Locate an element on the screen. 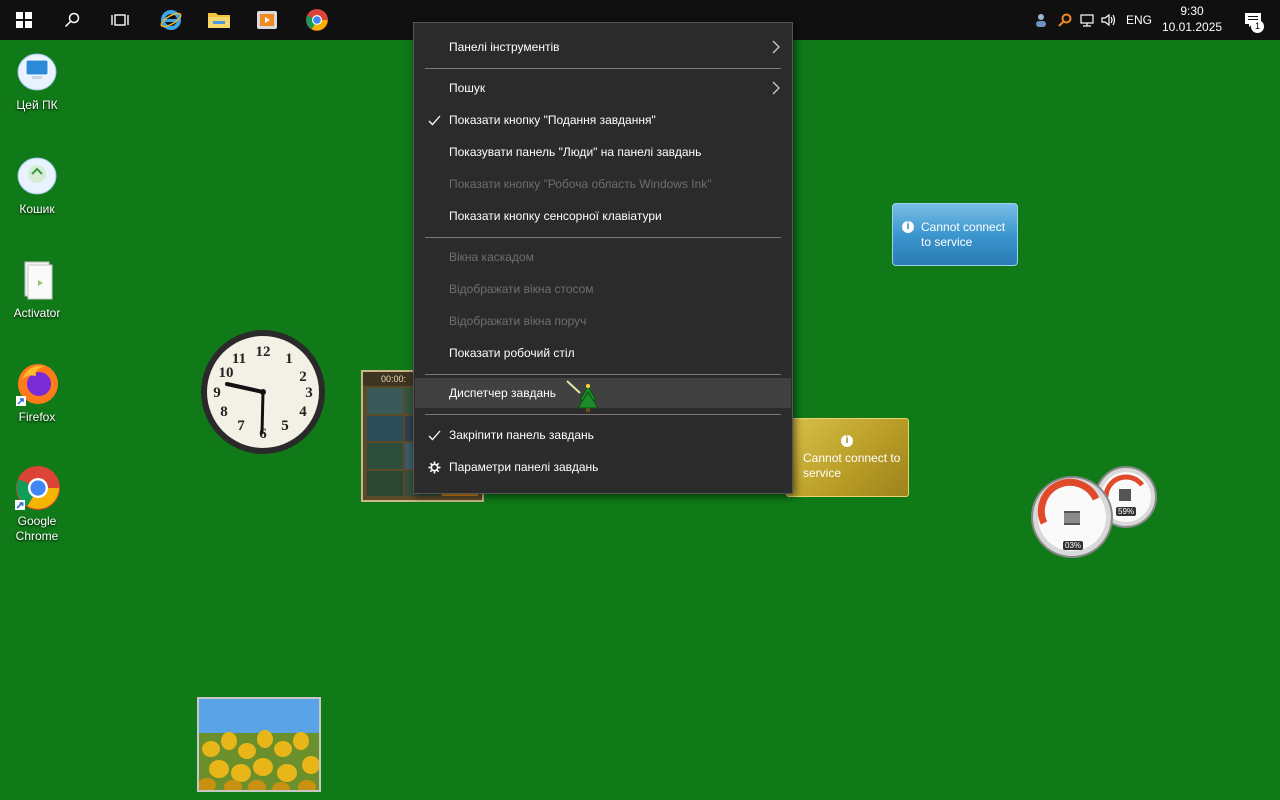 The image size is (1280, 800). mouse-cursor is located at coordinates (583, 397).